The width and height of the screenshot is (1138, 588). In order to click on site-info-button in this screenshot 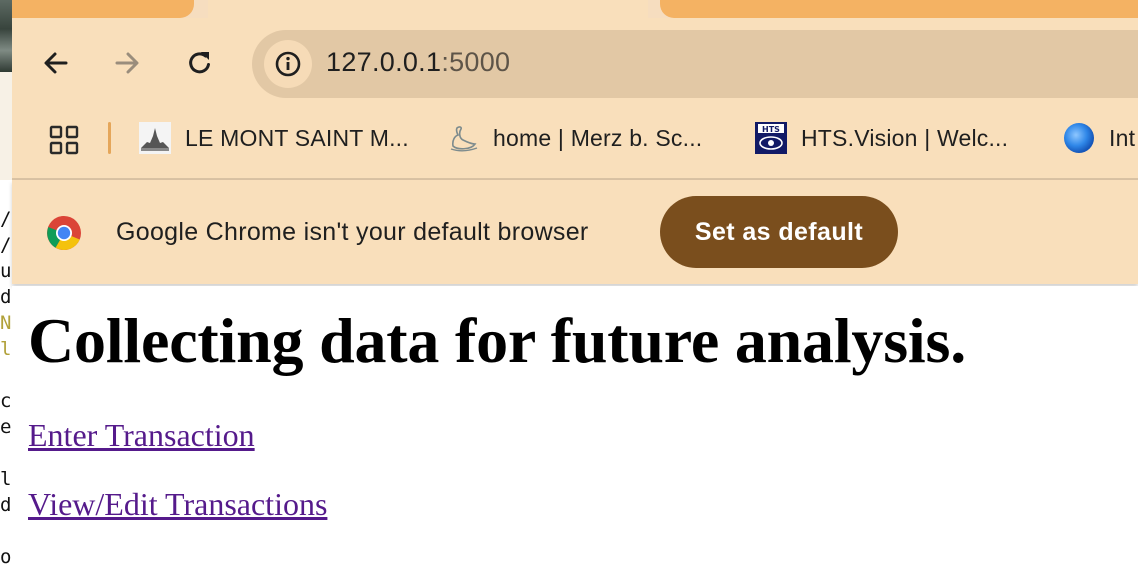, I will do `click(288, 64)`.